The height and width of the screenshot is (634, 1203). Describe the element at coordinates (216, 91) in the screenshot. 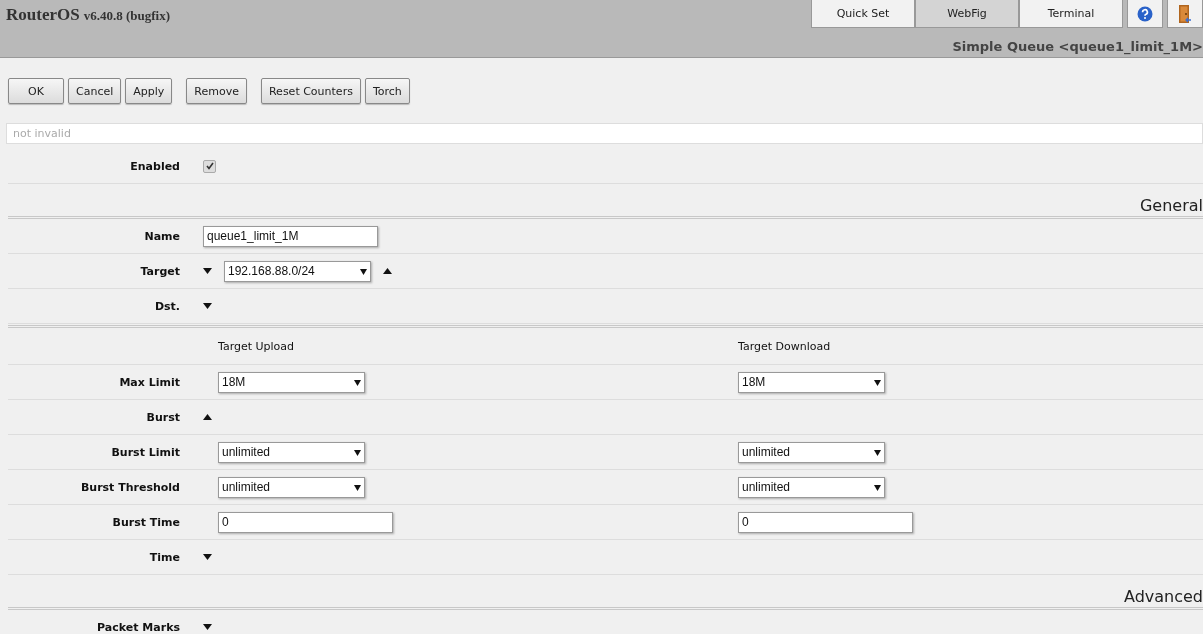

I see `action-button: Remove` at that location.